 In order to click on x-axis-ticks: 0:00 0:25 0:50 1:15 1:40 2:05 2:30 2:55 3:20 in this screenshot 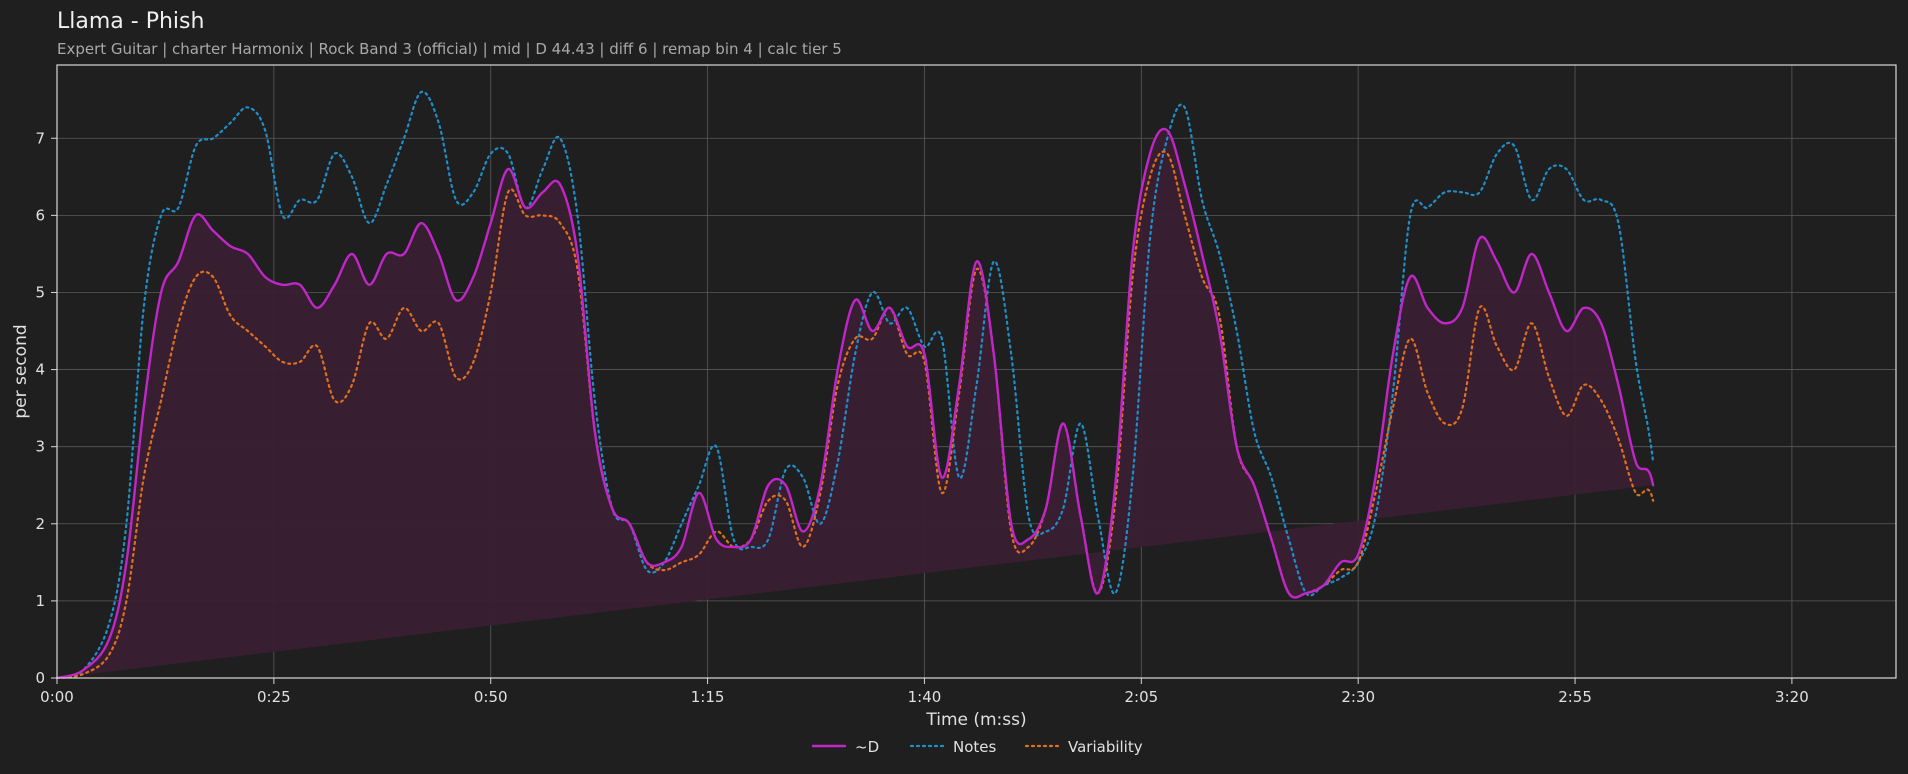, I will do `click(924, 692)`.